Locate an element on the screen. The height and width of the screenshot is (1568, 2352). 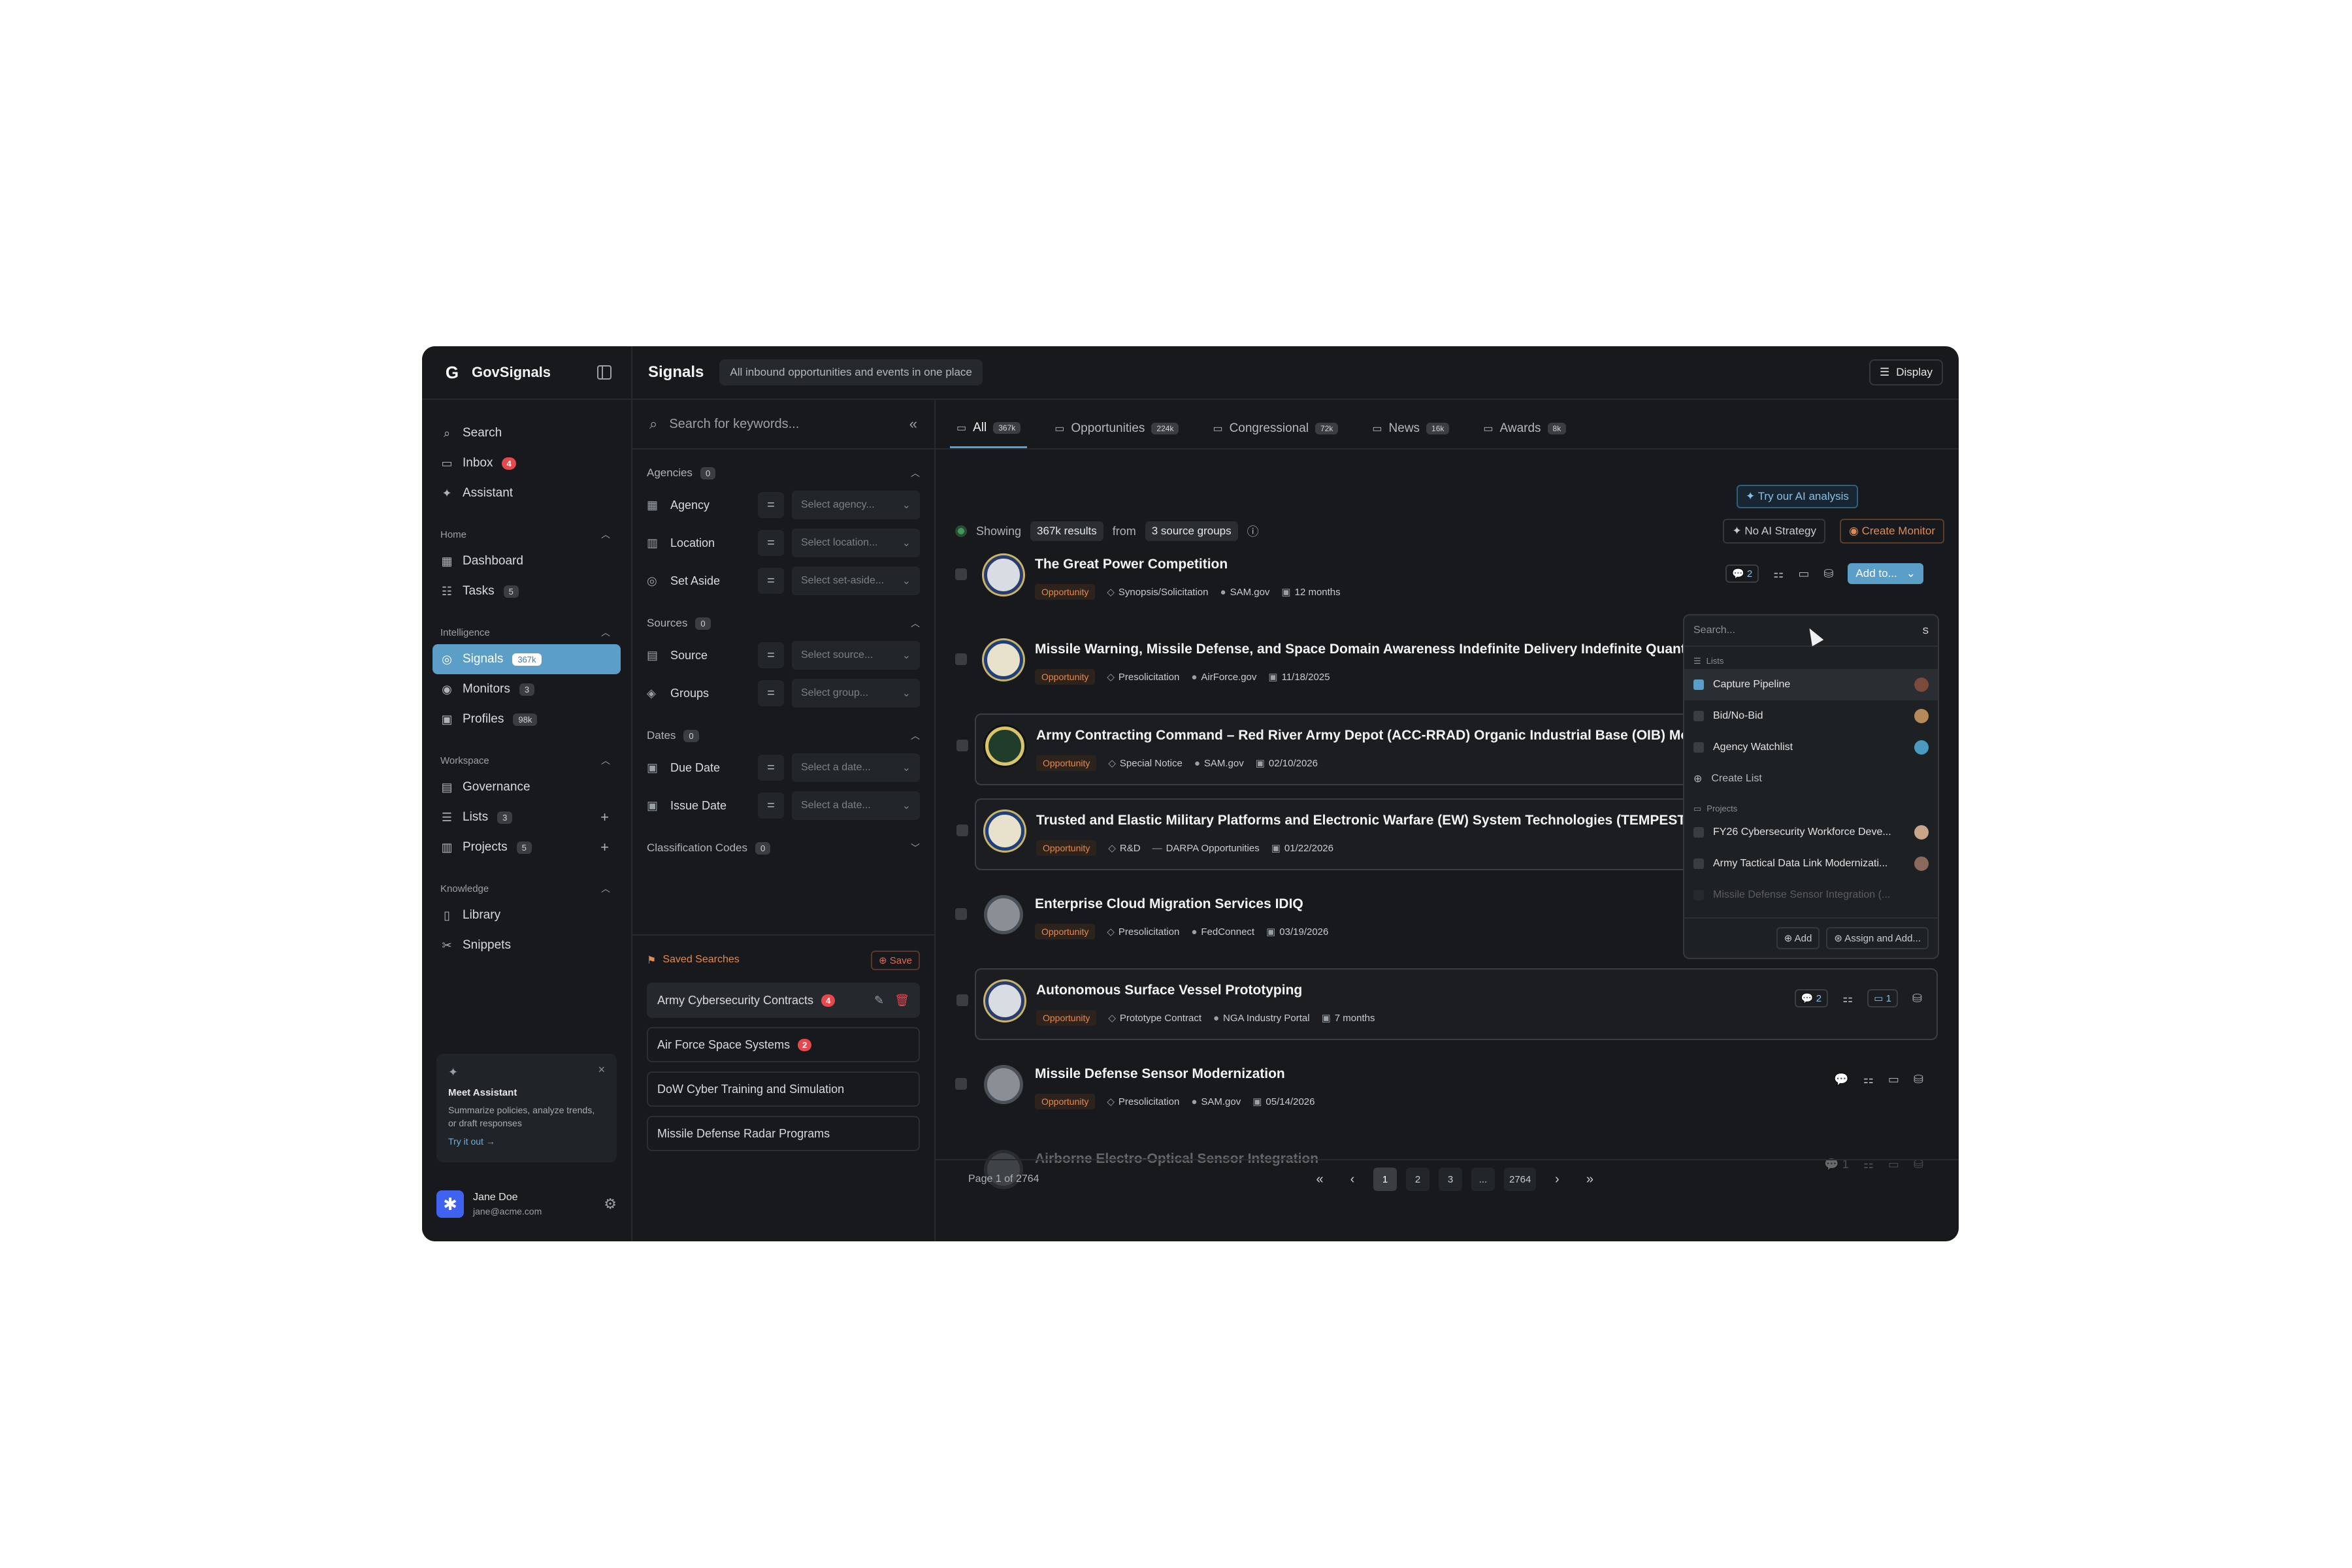
due-date-select: Select a date... ⌄ is located at coordinates (856, 767).